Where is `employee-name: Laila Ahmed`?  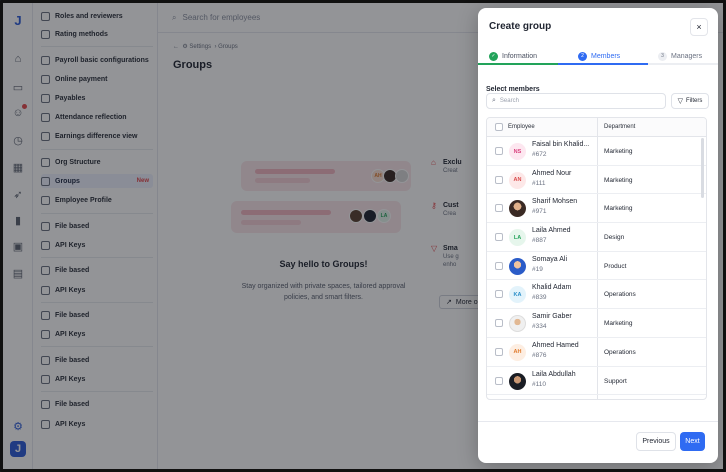
employee-name: Laila Ahmed is located at coordinates (551, 231).